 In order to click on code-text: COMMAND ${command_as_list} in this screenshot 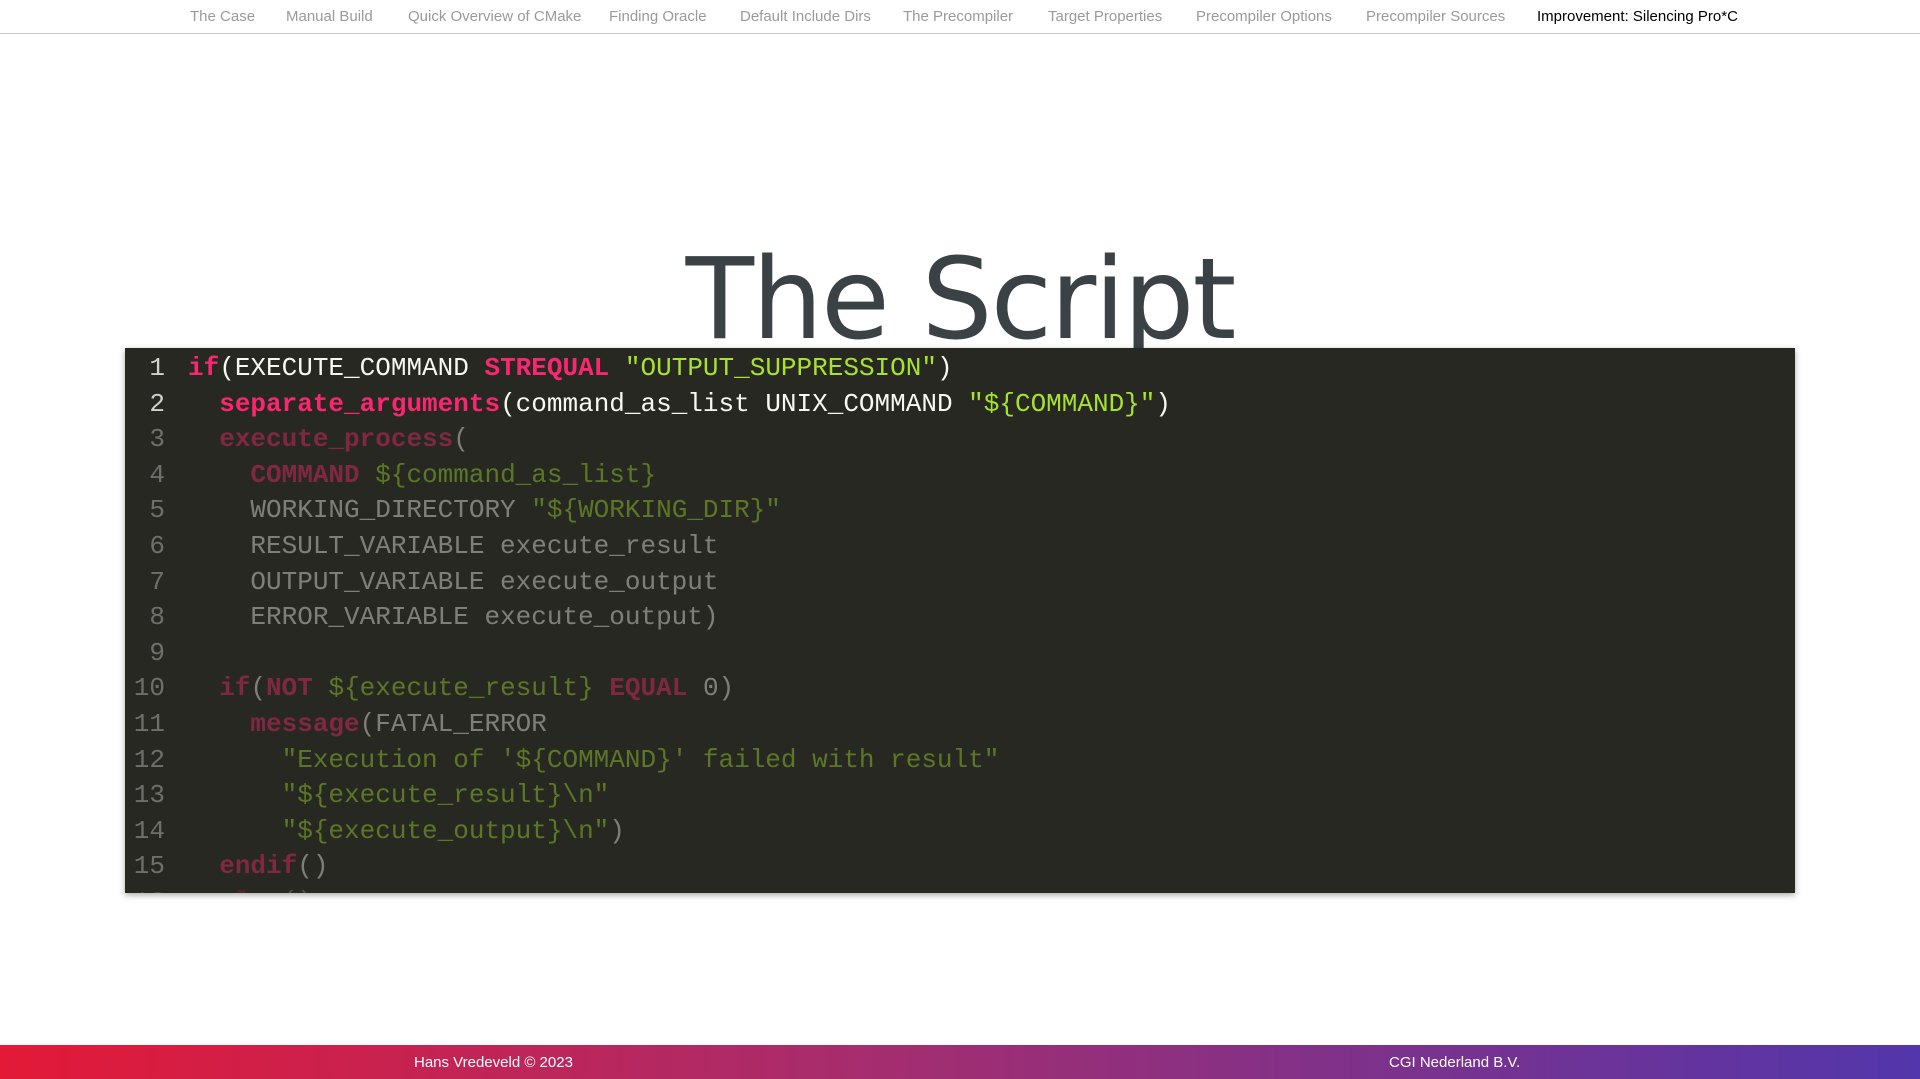, I will do `click(422, 475)`.